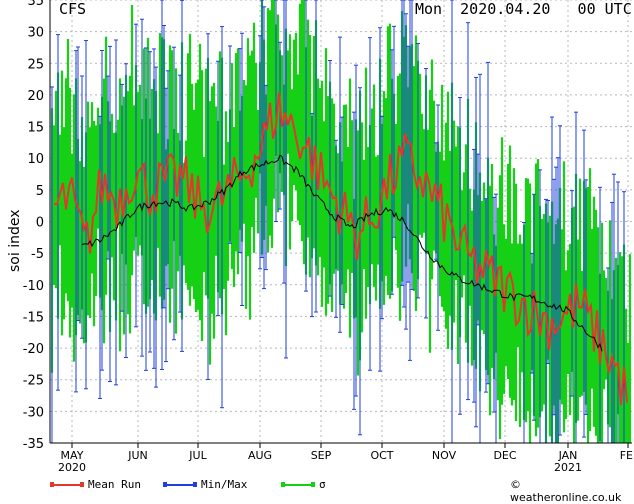  Describe the element at coordinates (33, 286) in the screenshot. I see `y-tick-label: -10` at that location.